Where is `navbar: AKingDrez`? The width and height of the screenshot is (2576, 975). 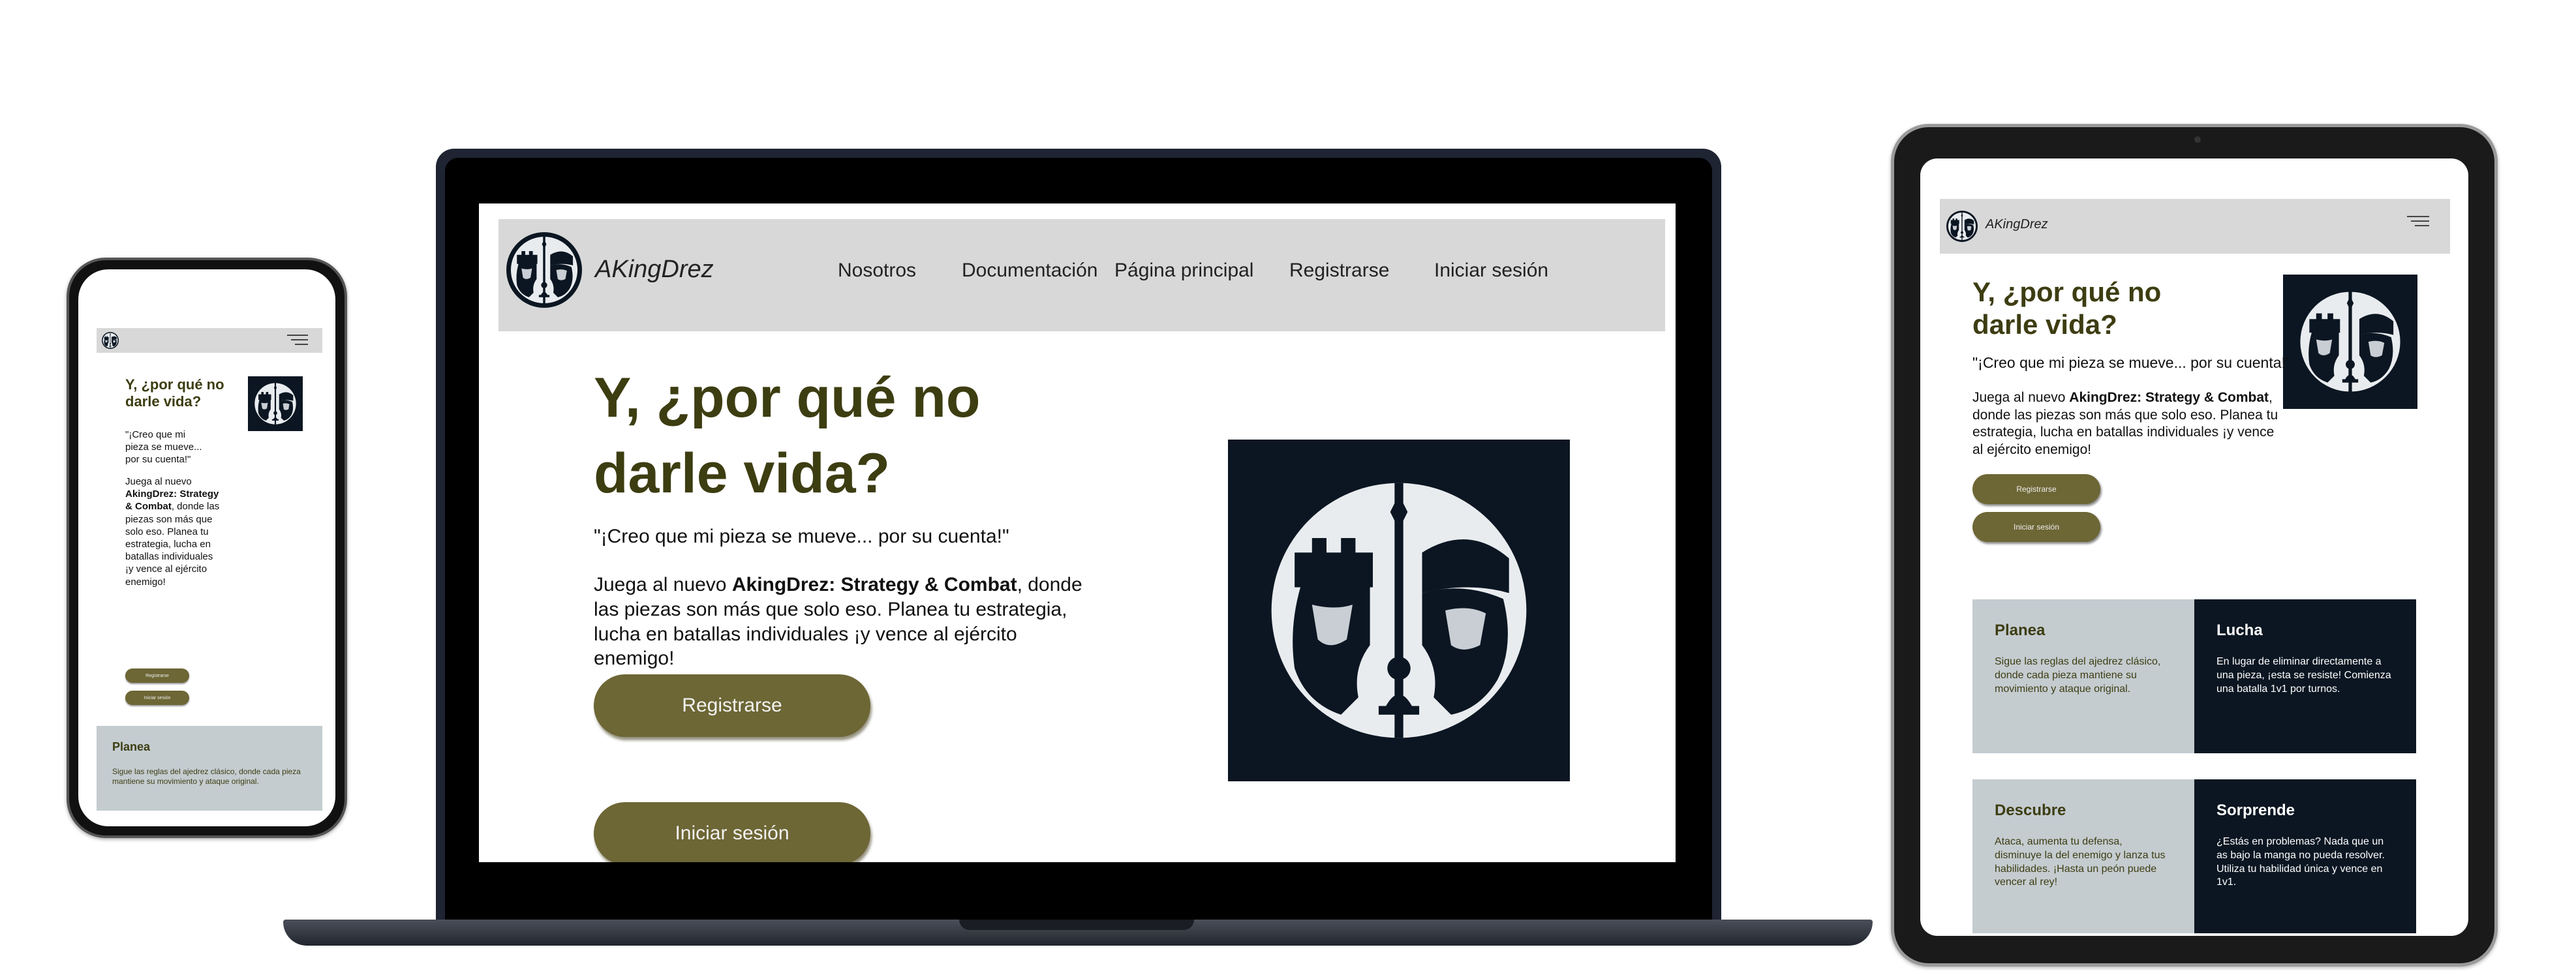
navbar: AKingDrez is located at coordinates (2195, 226).